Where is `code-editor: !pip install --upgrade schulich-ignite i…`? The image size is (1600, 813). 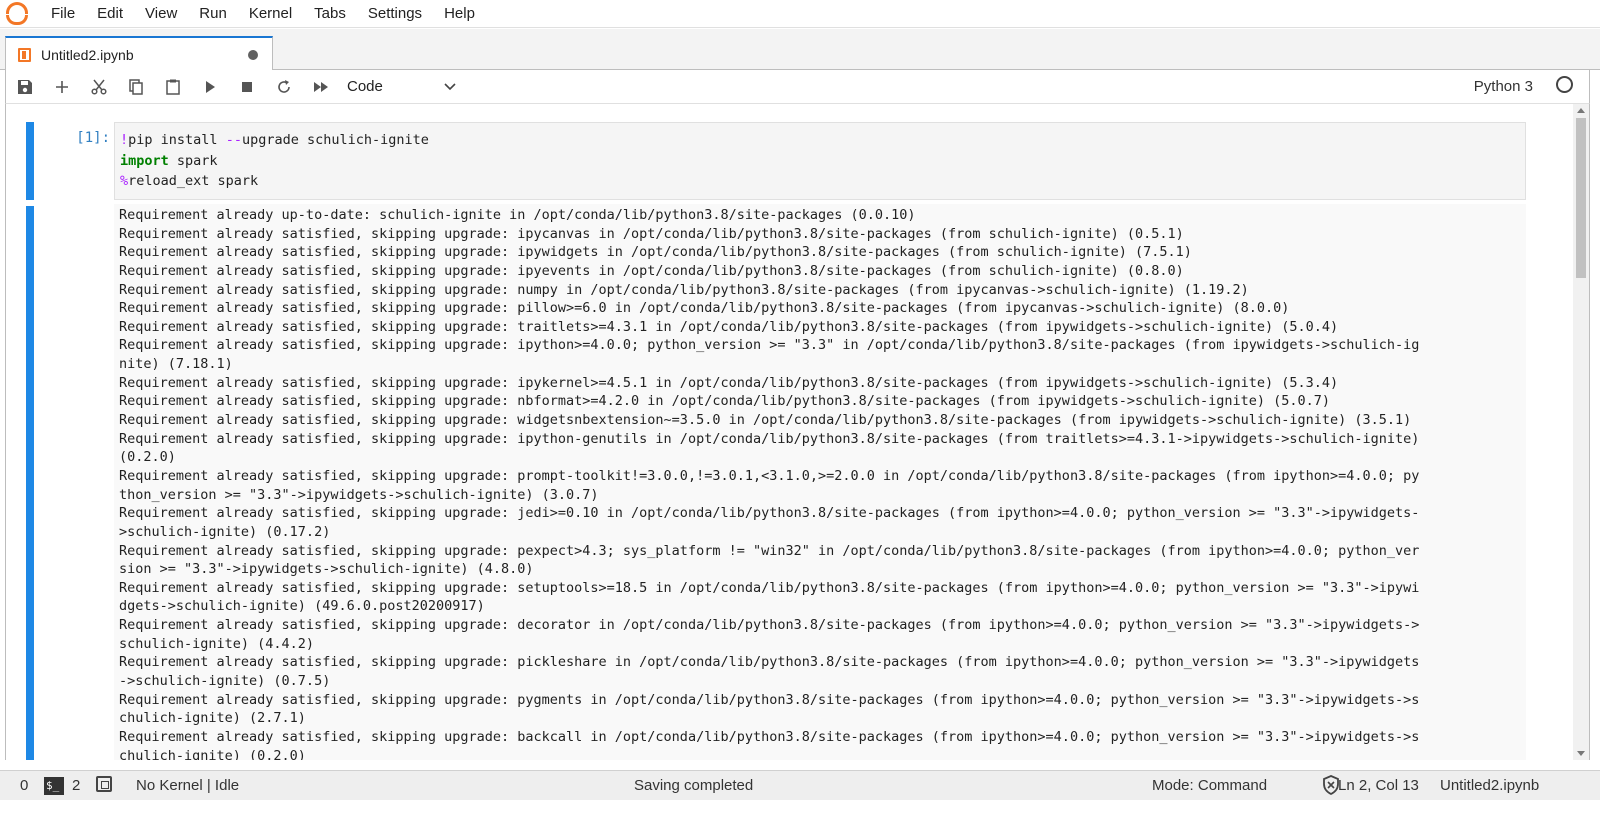
code-editor: !pip install --upgrade schulich-ignite i… is located at coordinates (820, 161).